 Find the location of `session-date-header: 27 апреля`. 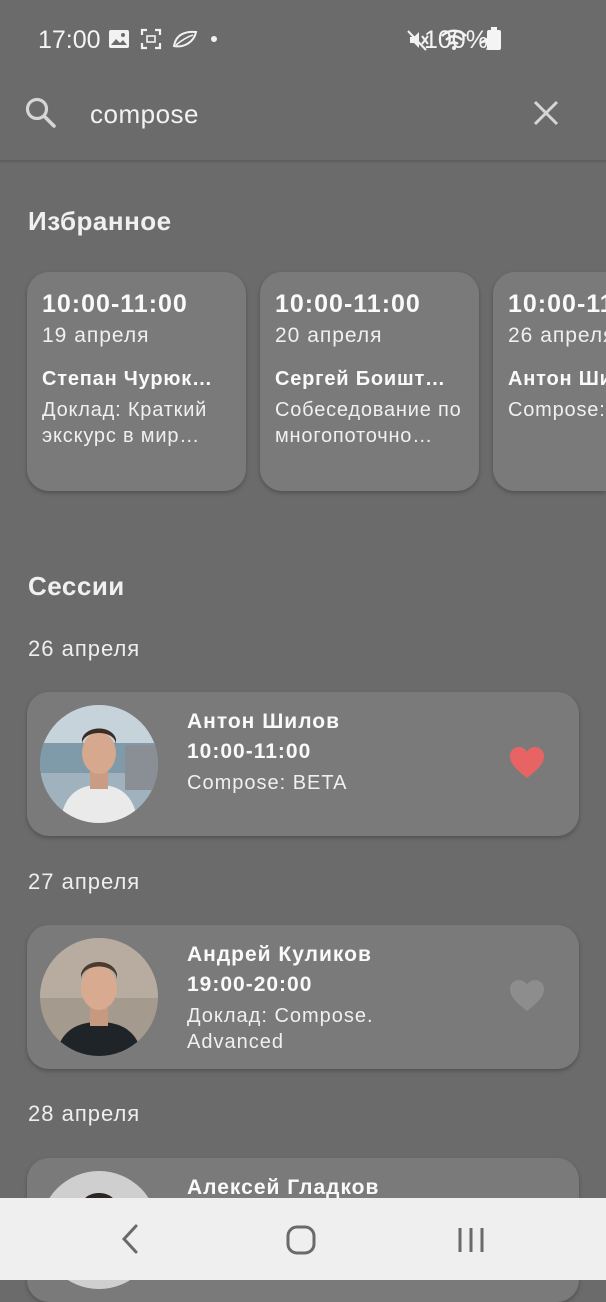

session-date-header: 27 апреля is located at coordinates (84, 881).